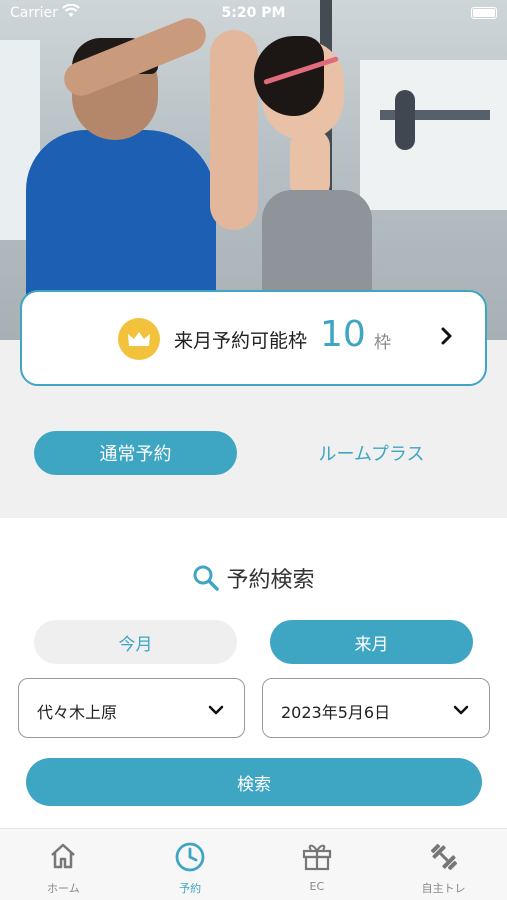  Describe the element at coordinates (254, 782) in the screenshot. I see `search-button: 検索` at that location.